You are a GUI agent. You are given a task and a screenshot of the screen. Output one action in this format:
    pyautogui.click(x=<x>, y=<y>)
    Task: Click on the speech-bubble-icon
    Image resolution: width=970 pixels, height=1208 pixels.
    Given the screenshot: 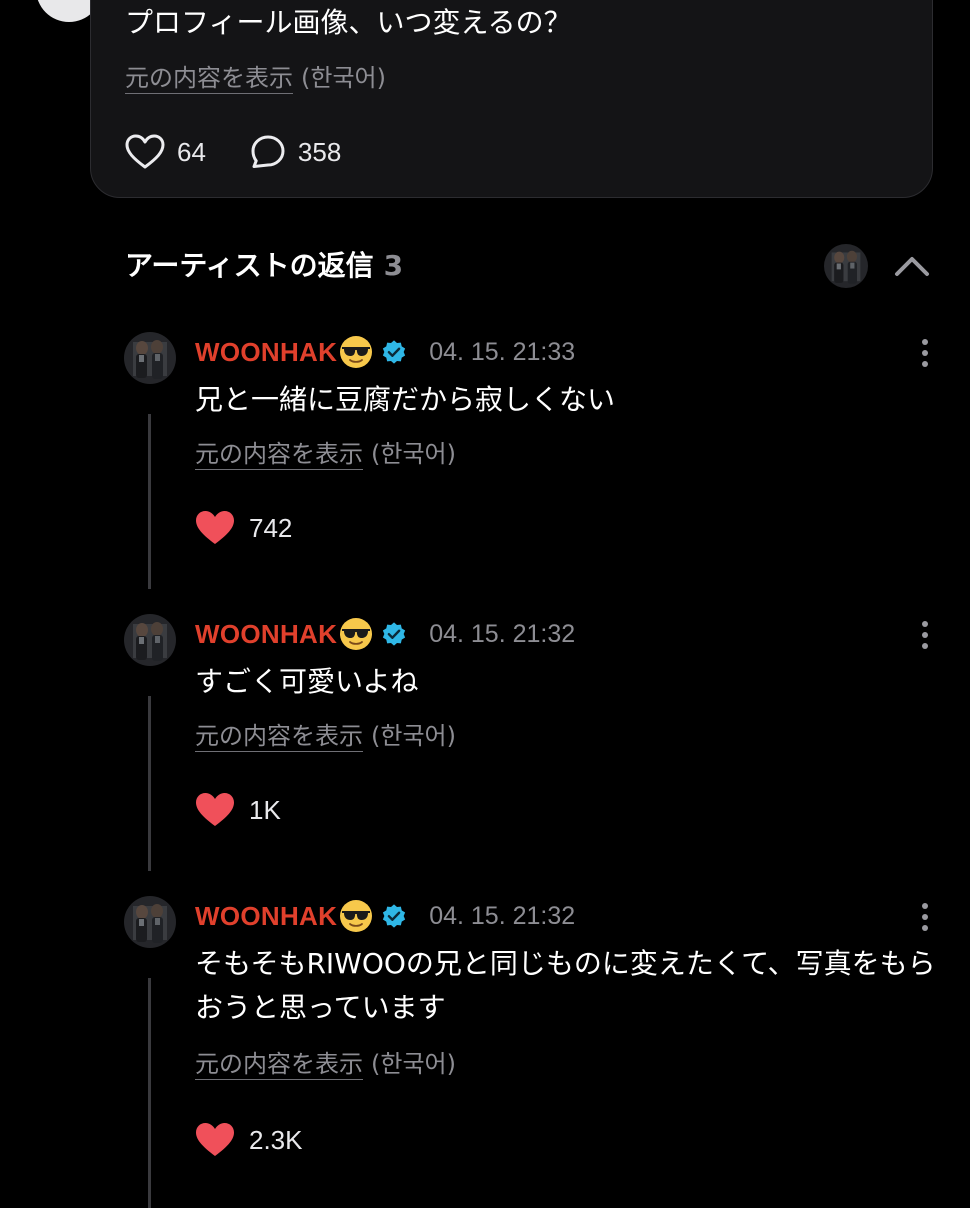 What is the action you would take?
    pyautogui.click(x=268, y=151)
    